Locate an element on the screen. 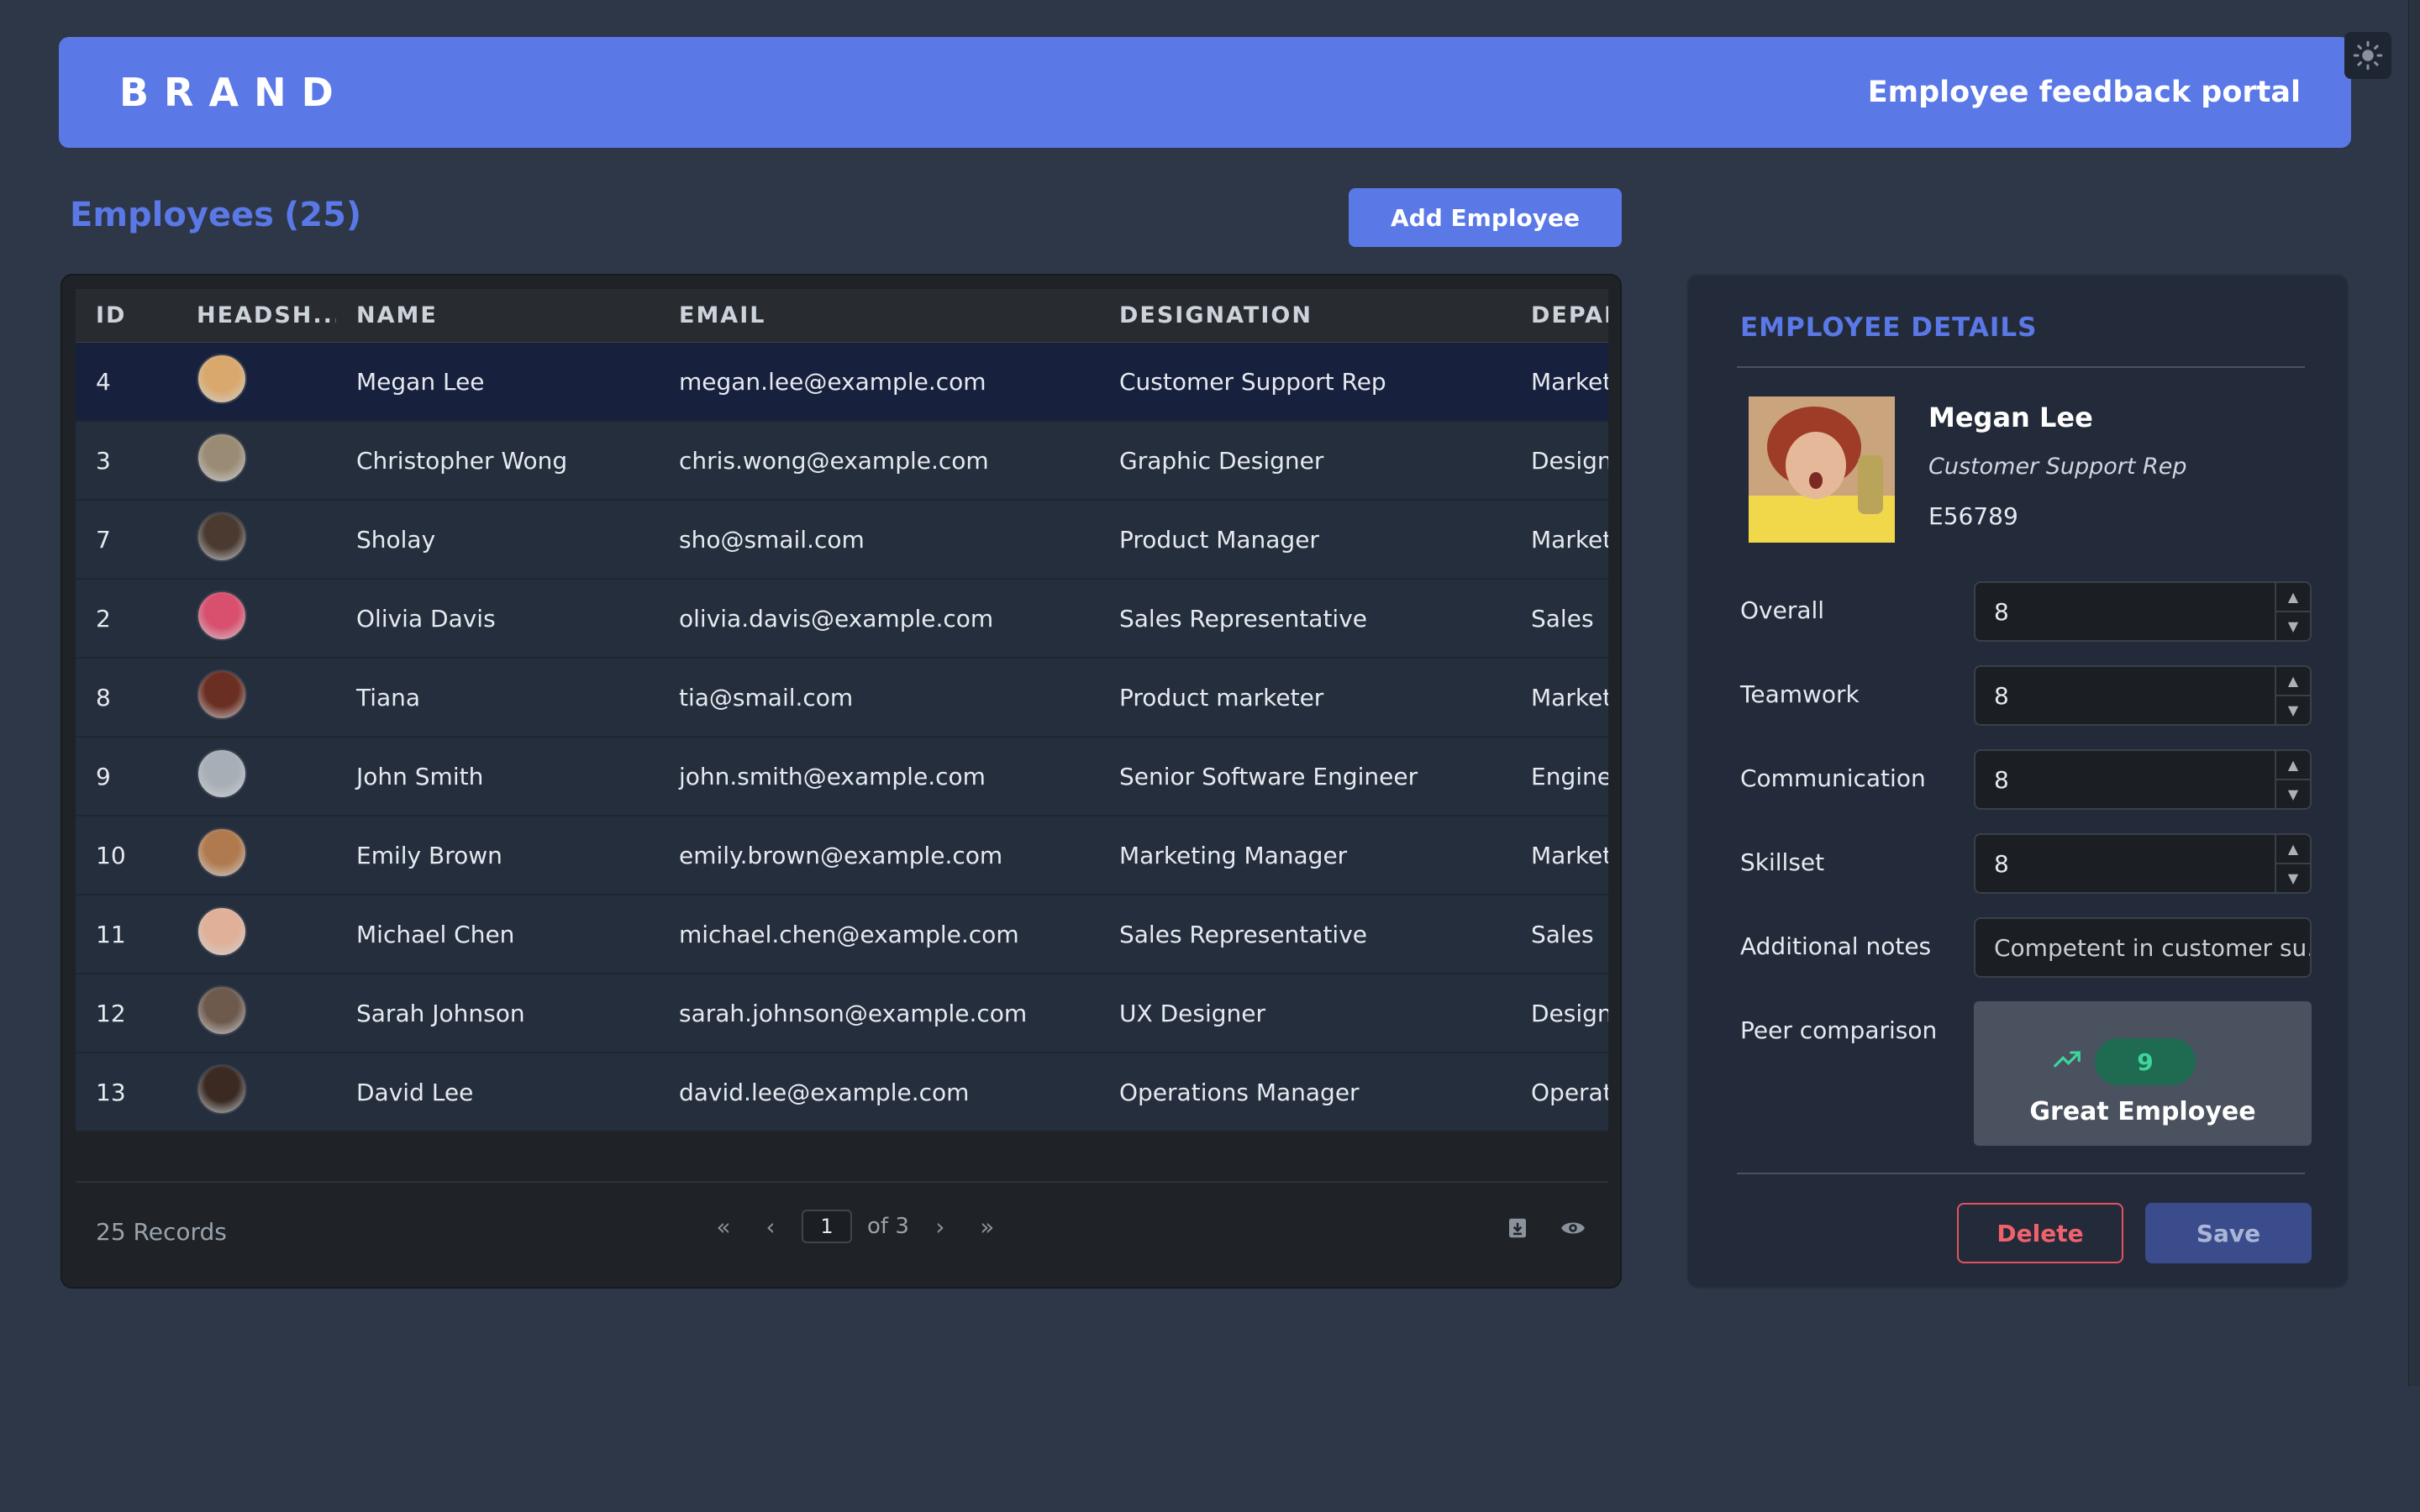 The image size is (2420, 1512). row-email: chris.wong@example.com is located at coordinates (834, 460).